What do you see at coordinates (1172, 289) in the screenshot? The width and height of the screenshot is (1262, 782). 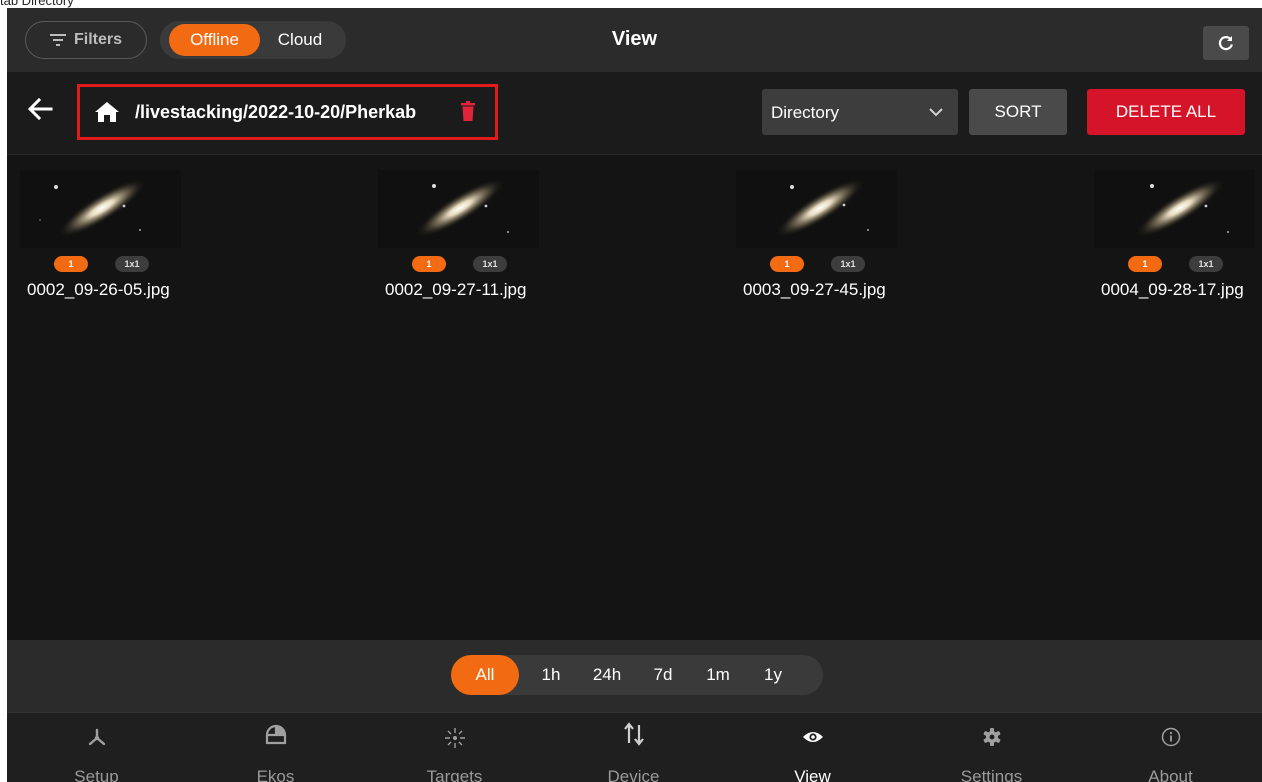 I see `file-name: 0004_09-28-17.jpg` at bounding box center [1172, 289].